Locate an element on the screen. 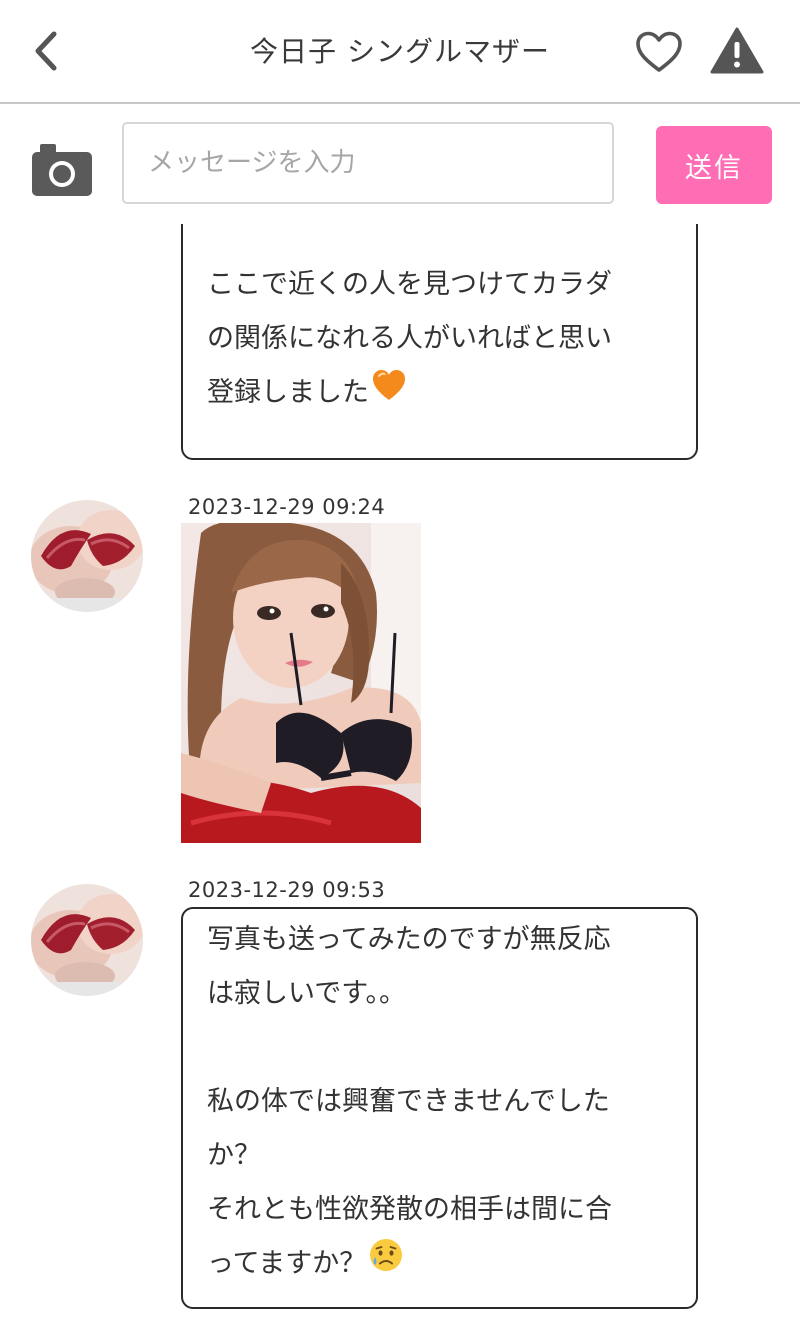  message-composer: 送信 is located at coordinates (400, 165).